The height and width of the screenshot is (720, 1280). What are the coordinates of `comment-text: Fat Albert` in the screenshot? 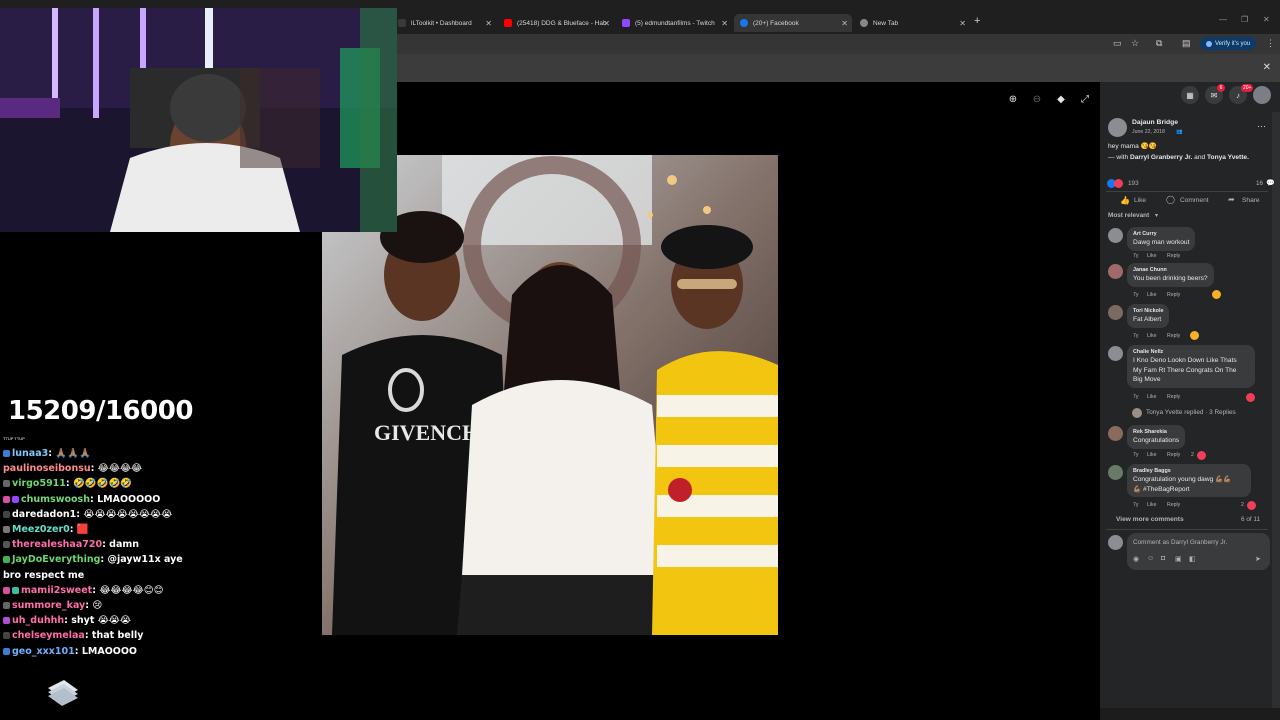 It's located at (1147, 319).